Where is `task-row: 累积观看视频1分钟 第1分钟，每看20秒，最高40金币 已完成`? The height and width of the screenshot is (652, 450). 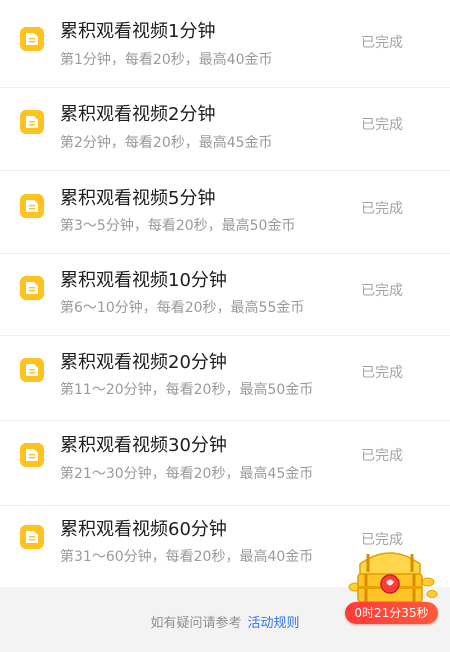
task-row: 累积观看视频1分钟 第1分钟，每看20秒，最高40金币 已完成 is located at coordinates (225, 44).